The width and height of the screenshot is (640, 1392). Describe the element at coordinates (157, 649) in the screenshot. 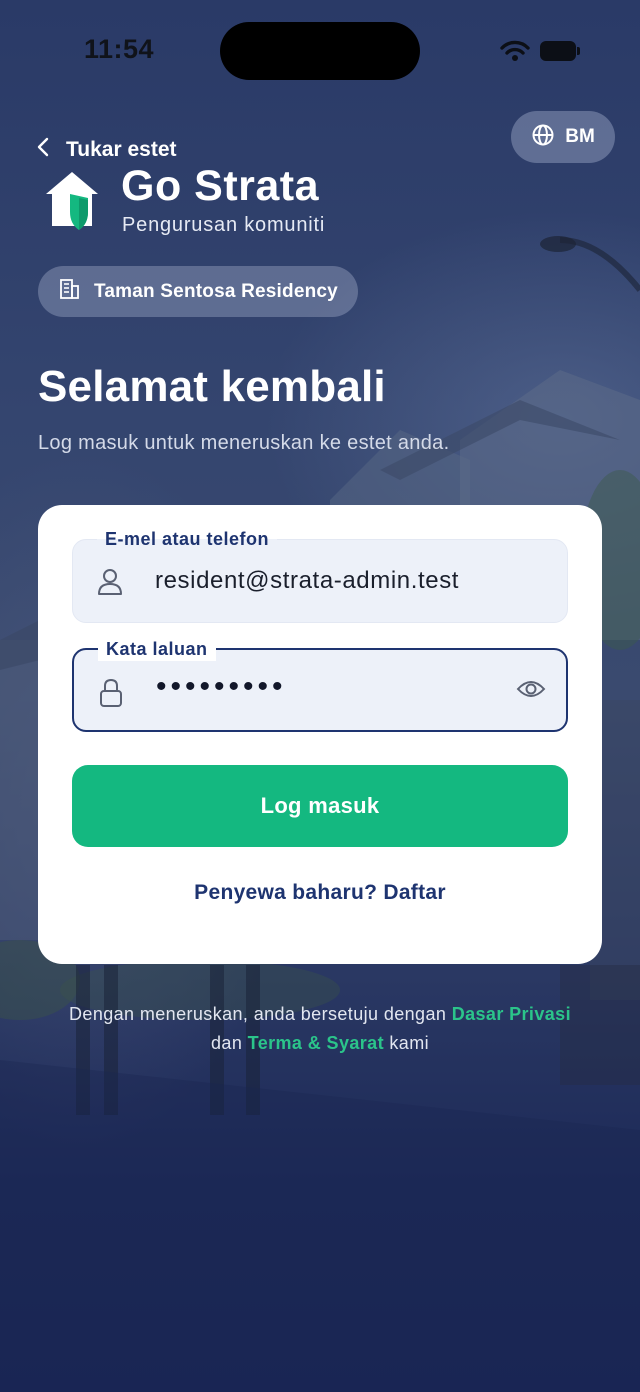

I see `password-field-label: Kata laluan` at that location.